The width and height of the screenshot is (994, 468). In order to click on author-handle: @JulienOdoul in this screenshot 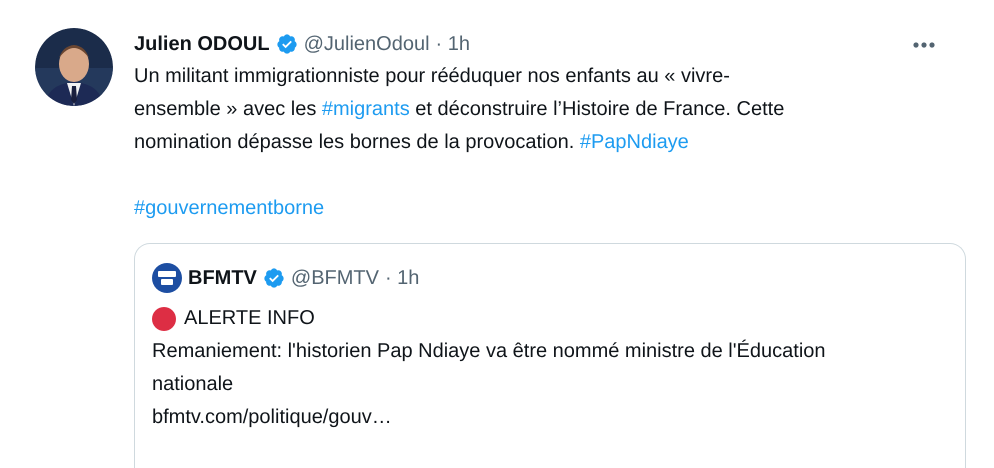, I will do `click(367, 44)`.